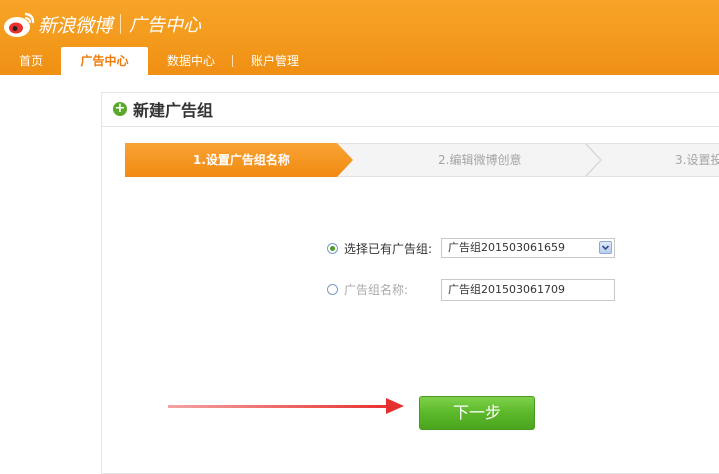 The image size is (719, 474). Describe the element at coordinates (75, 25) in the screenshot. I see `brand-name: 新浪微博` at that location.